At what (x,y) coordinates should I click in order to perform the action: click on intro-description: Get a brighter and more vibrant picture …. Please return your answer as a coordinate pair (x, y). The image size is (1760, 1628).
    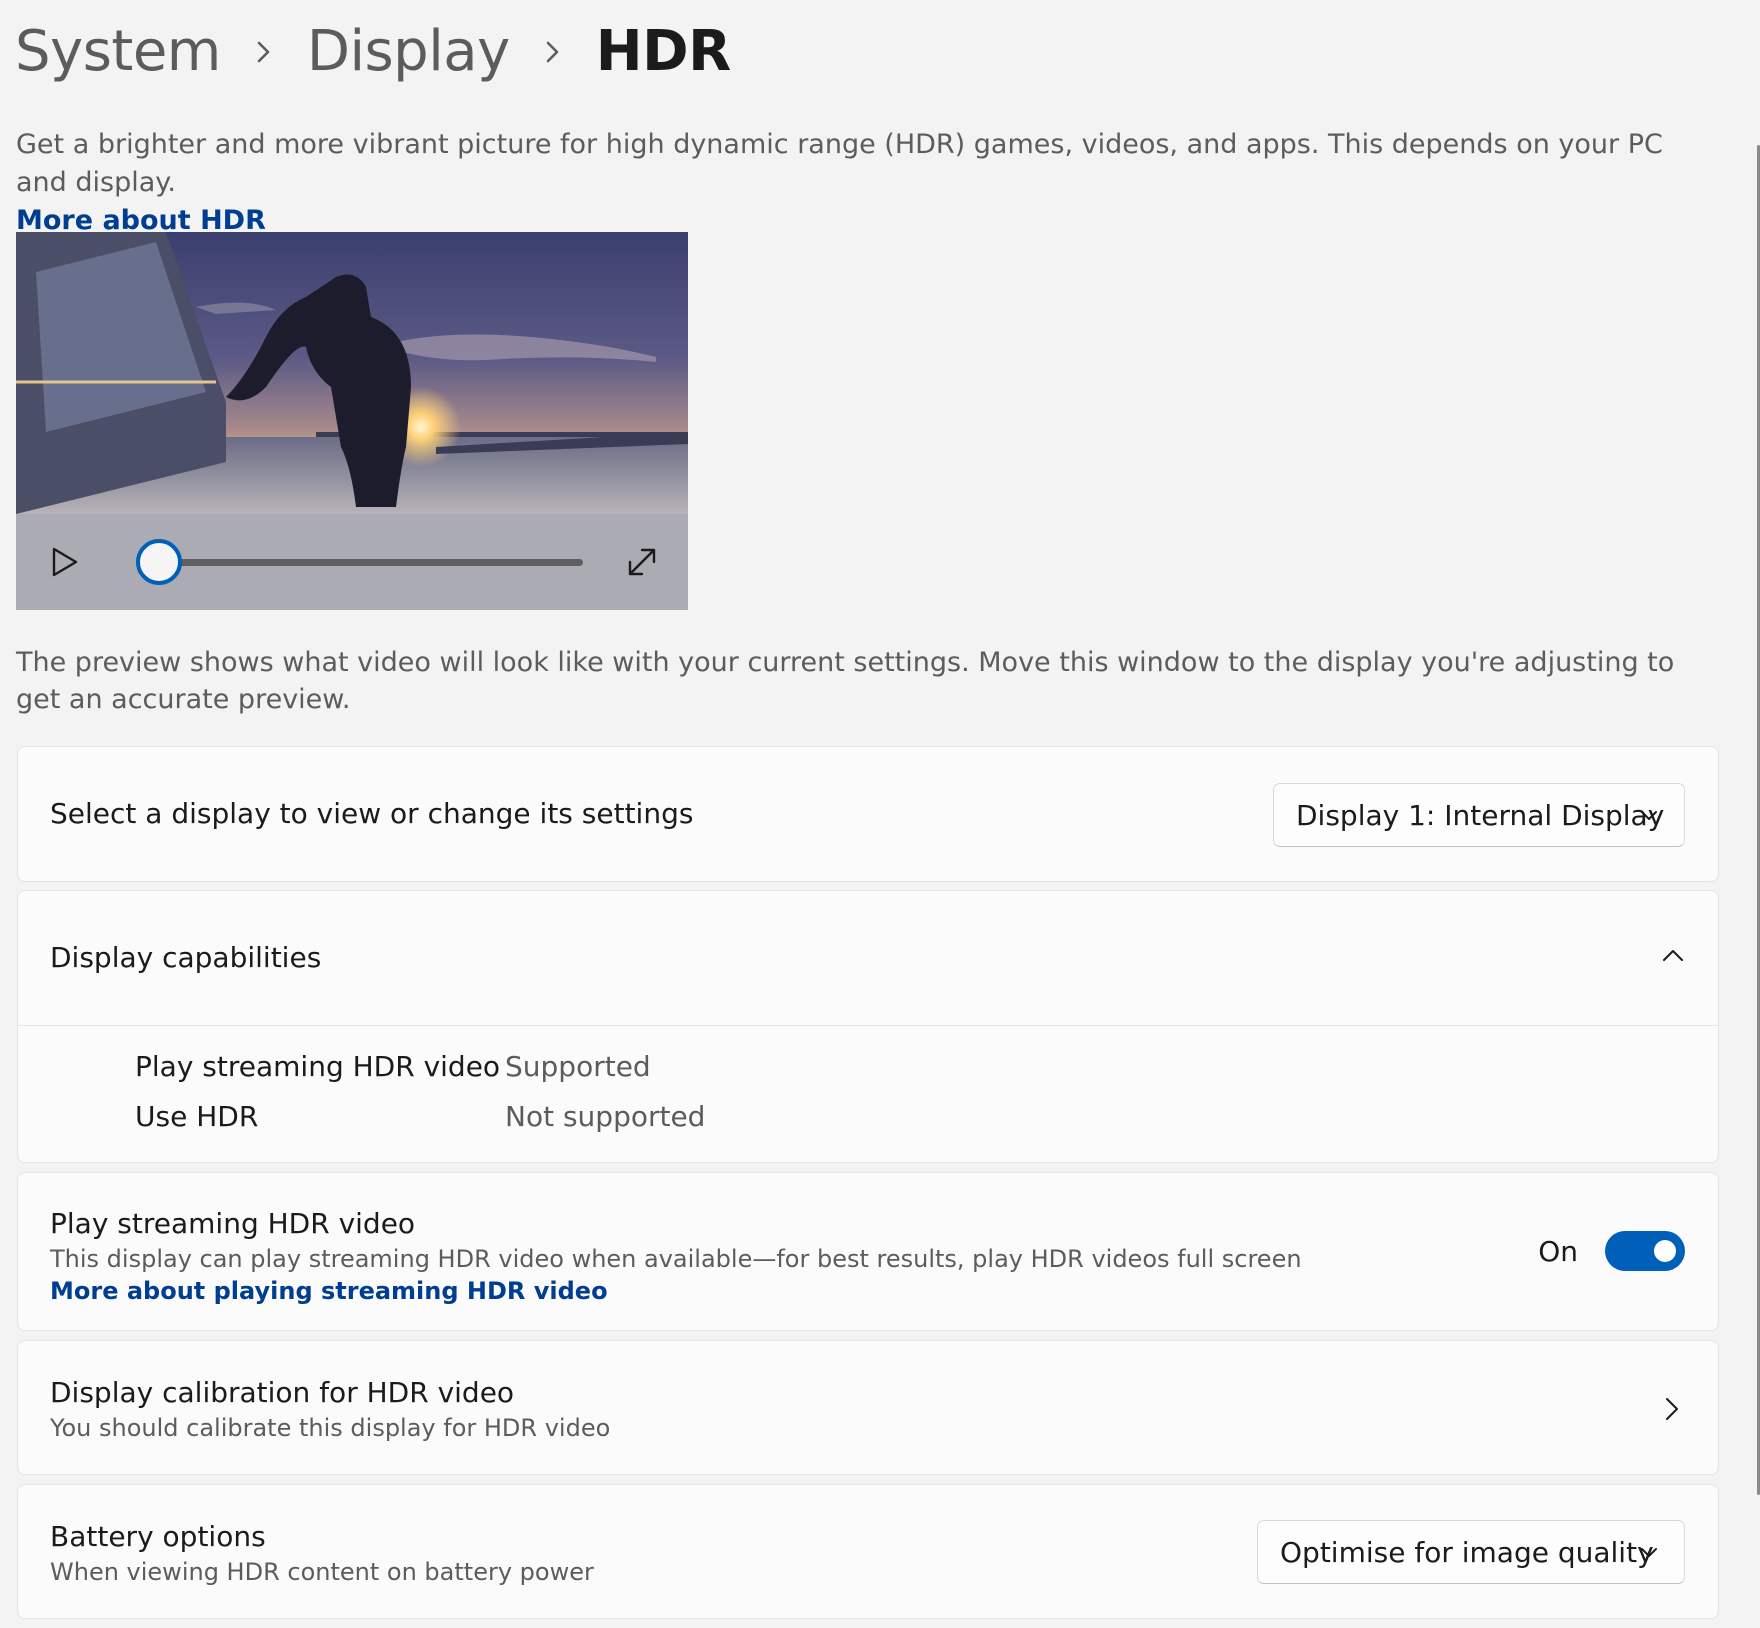
    Looking at the image, I should click on (866, 183).